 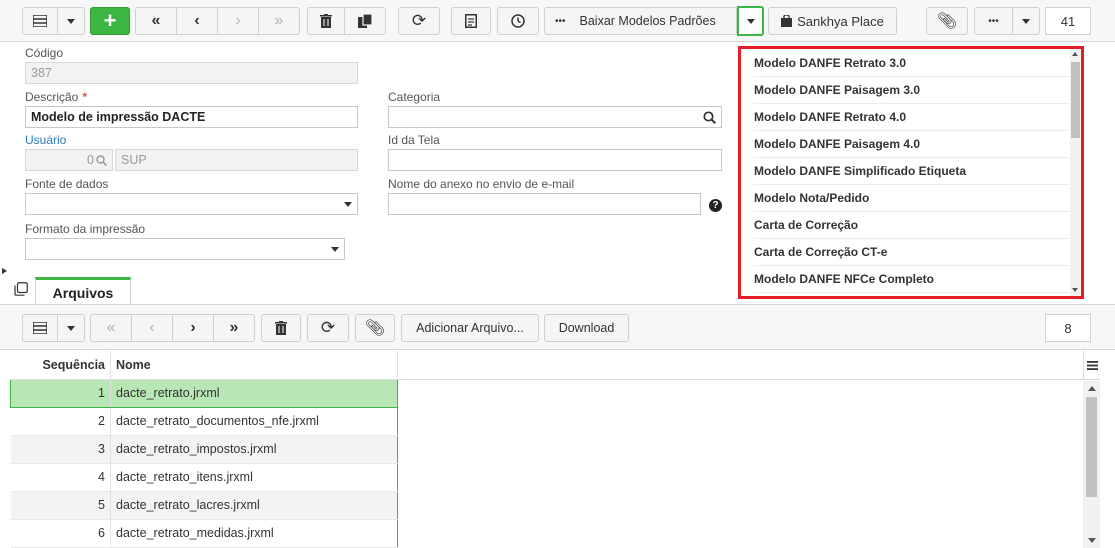 I want to click on cell-sequencia: 6, so click(x=60, y=533).